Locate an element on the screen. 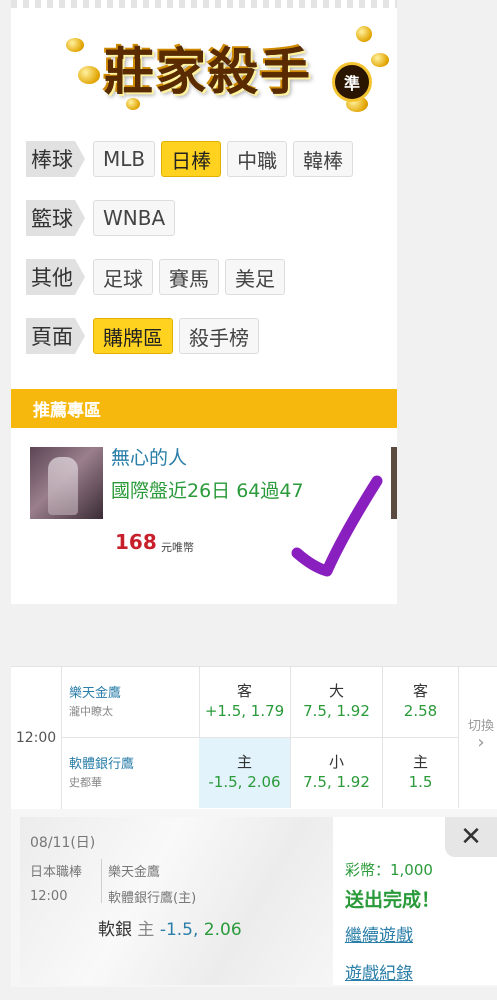 This screenshot has height=1000, width=497. bet-side: 主 is located at coordinates (146, 930).